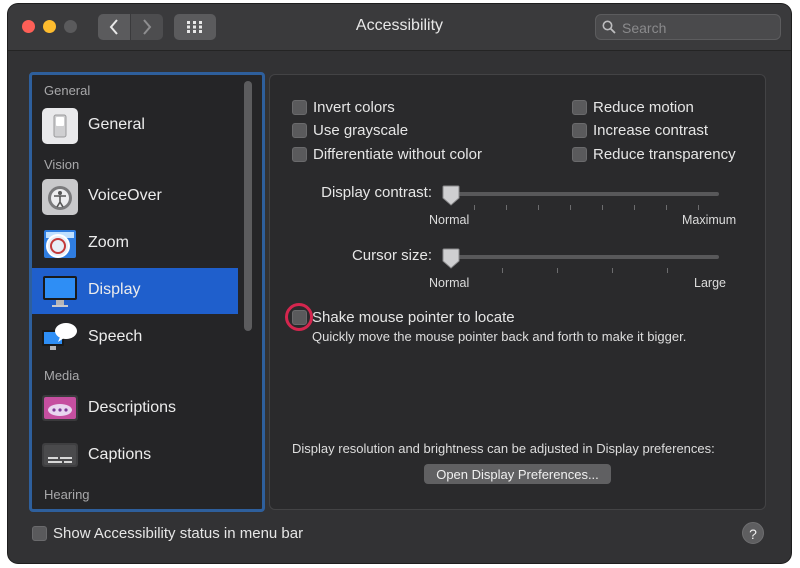 The width and height of the screenshot is (800, 568). I want to click on display-icon, so click(60, 291).